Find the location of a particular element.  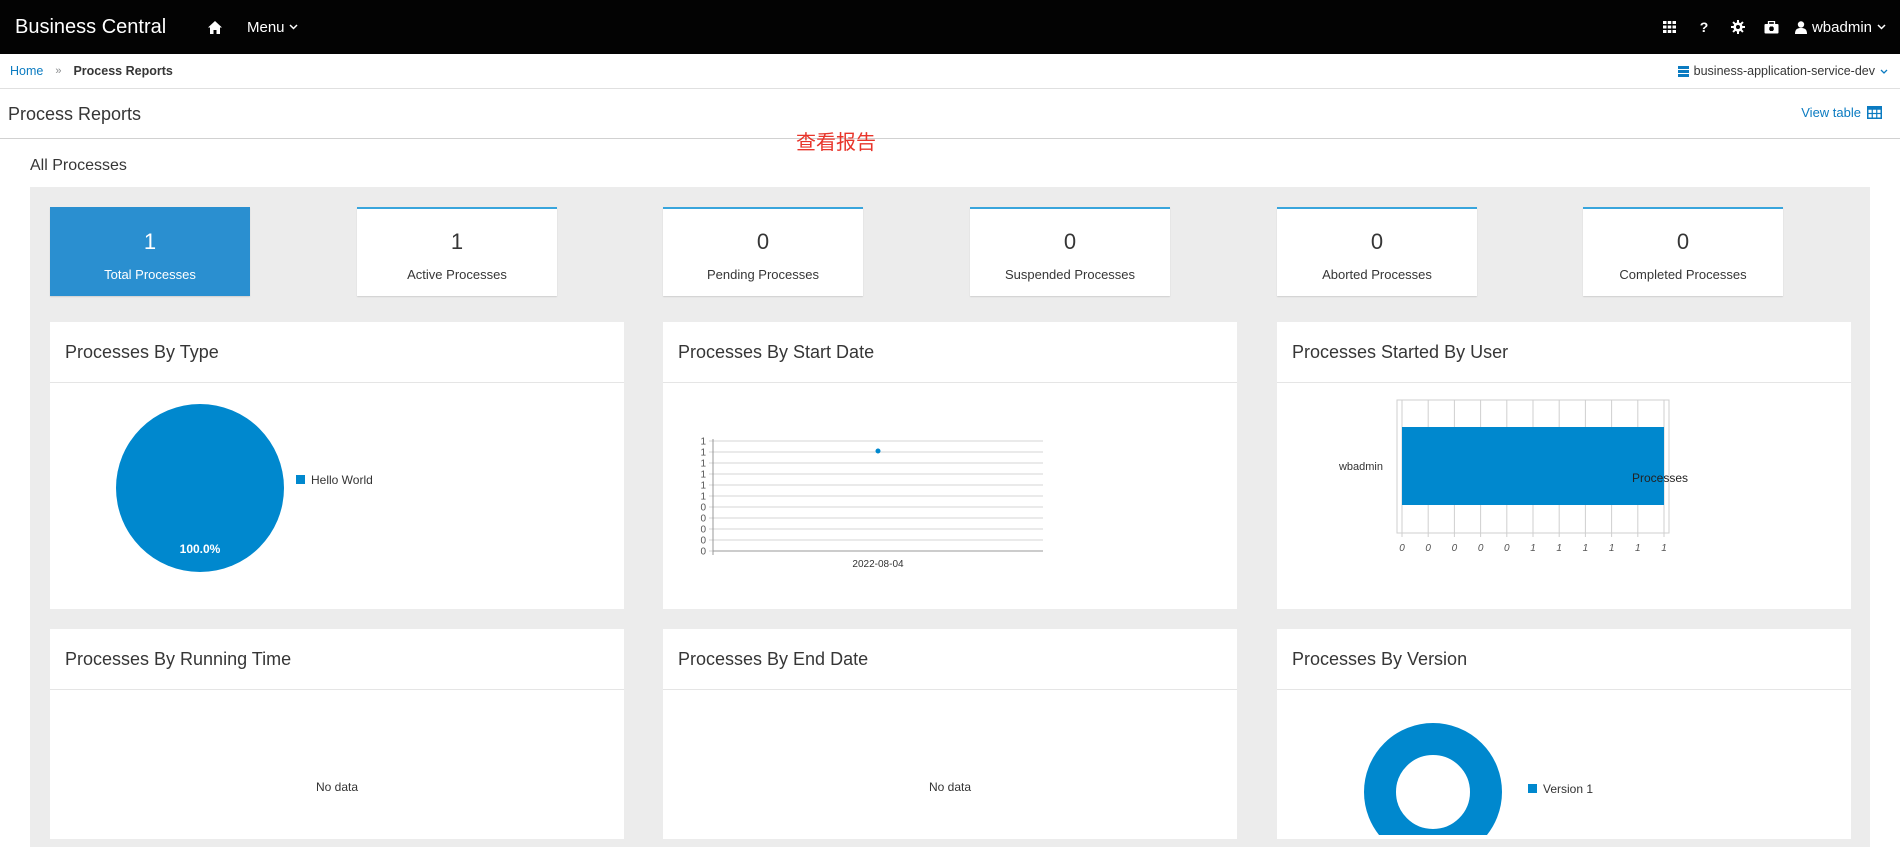

tile-label: Total Processes is located at coordinates (150, 274).